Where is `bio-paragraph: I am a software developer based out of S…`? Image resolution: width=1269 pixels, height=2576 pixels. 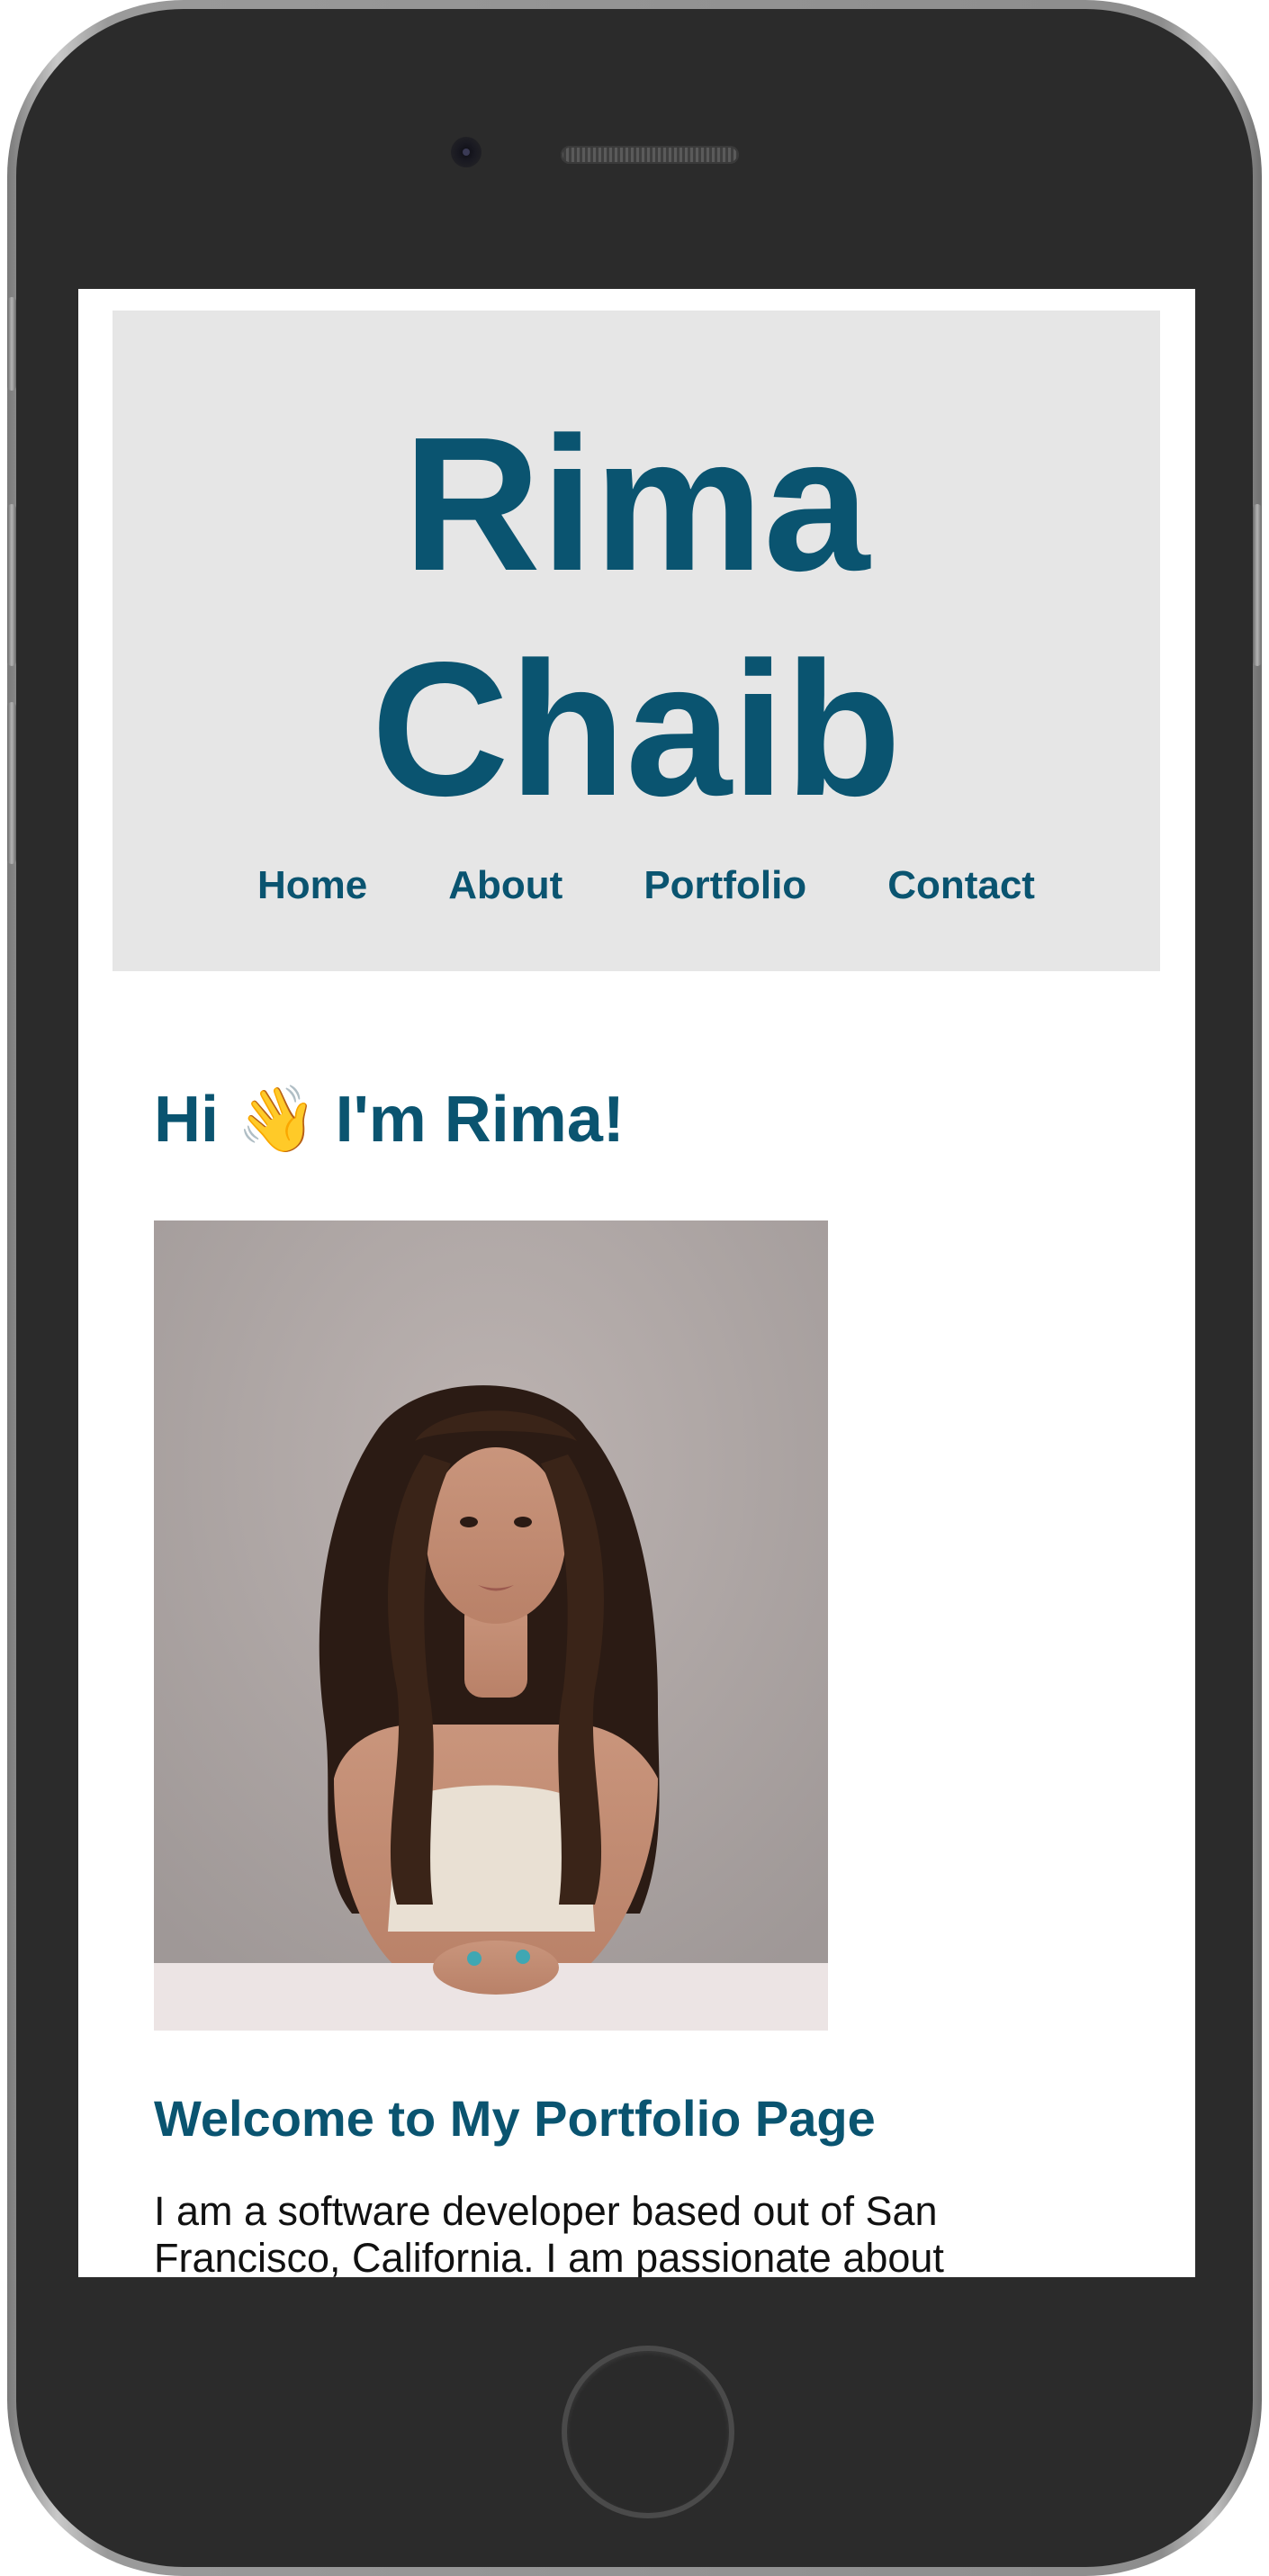
bio-paragraph: I am a software developer based out of S… is located at coordinates (549, 2232).